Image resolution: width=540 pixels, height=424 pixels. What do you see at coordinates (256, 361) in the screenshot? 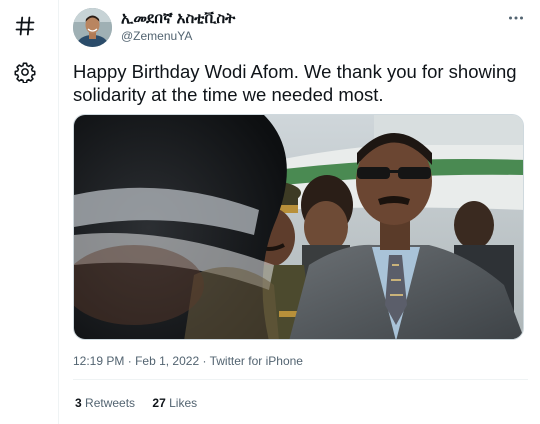
I see `tweet-source: Twitter for iPhone` at bounding box center [256, 361].